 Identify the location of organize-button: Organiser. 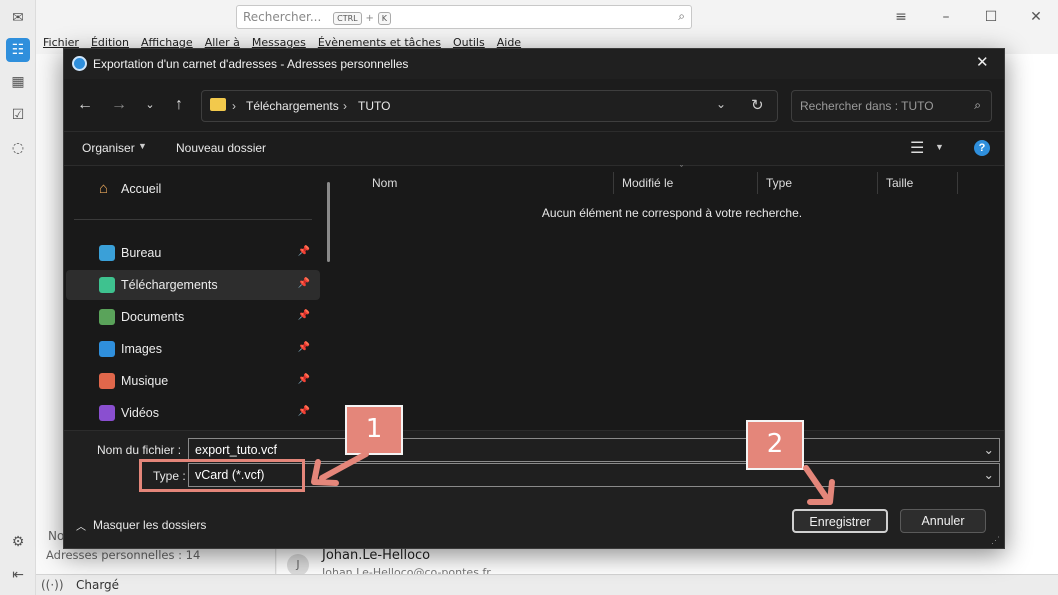
(108, 148).